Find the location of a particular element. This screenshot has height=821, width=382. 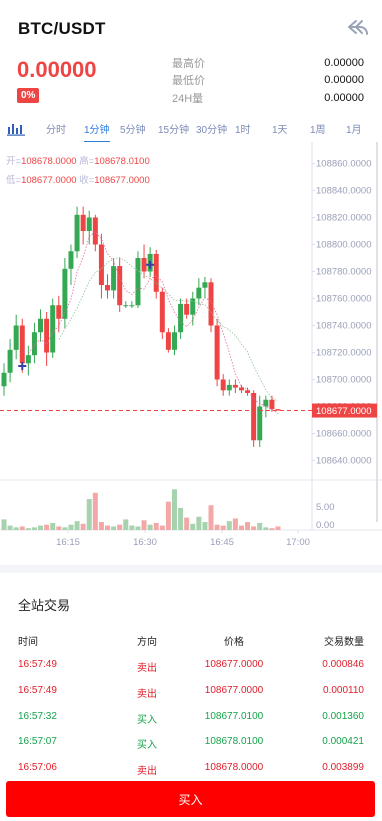

stat-label: 最高价 is located at coordinates (188, 63).